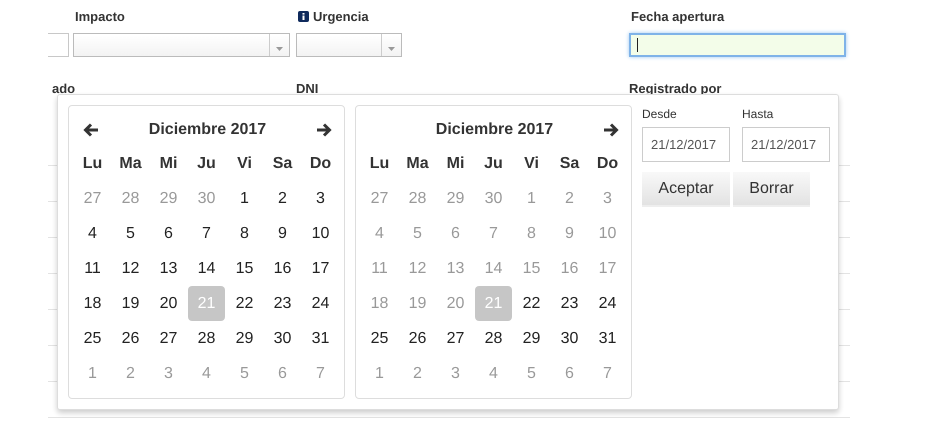  I want to click on day-cell: 13, so click(168, 268).